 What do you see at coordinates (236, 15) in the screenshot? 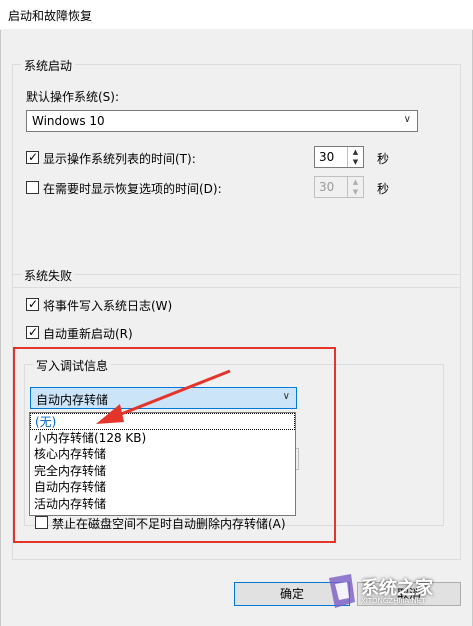
I see `title-bar: 启动和故障恢复` at bounding box center [236, 15].